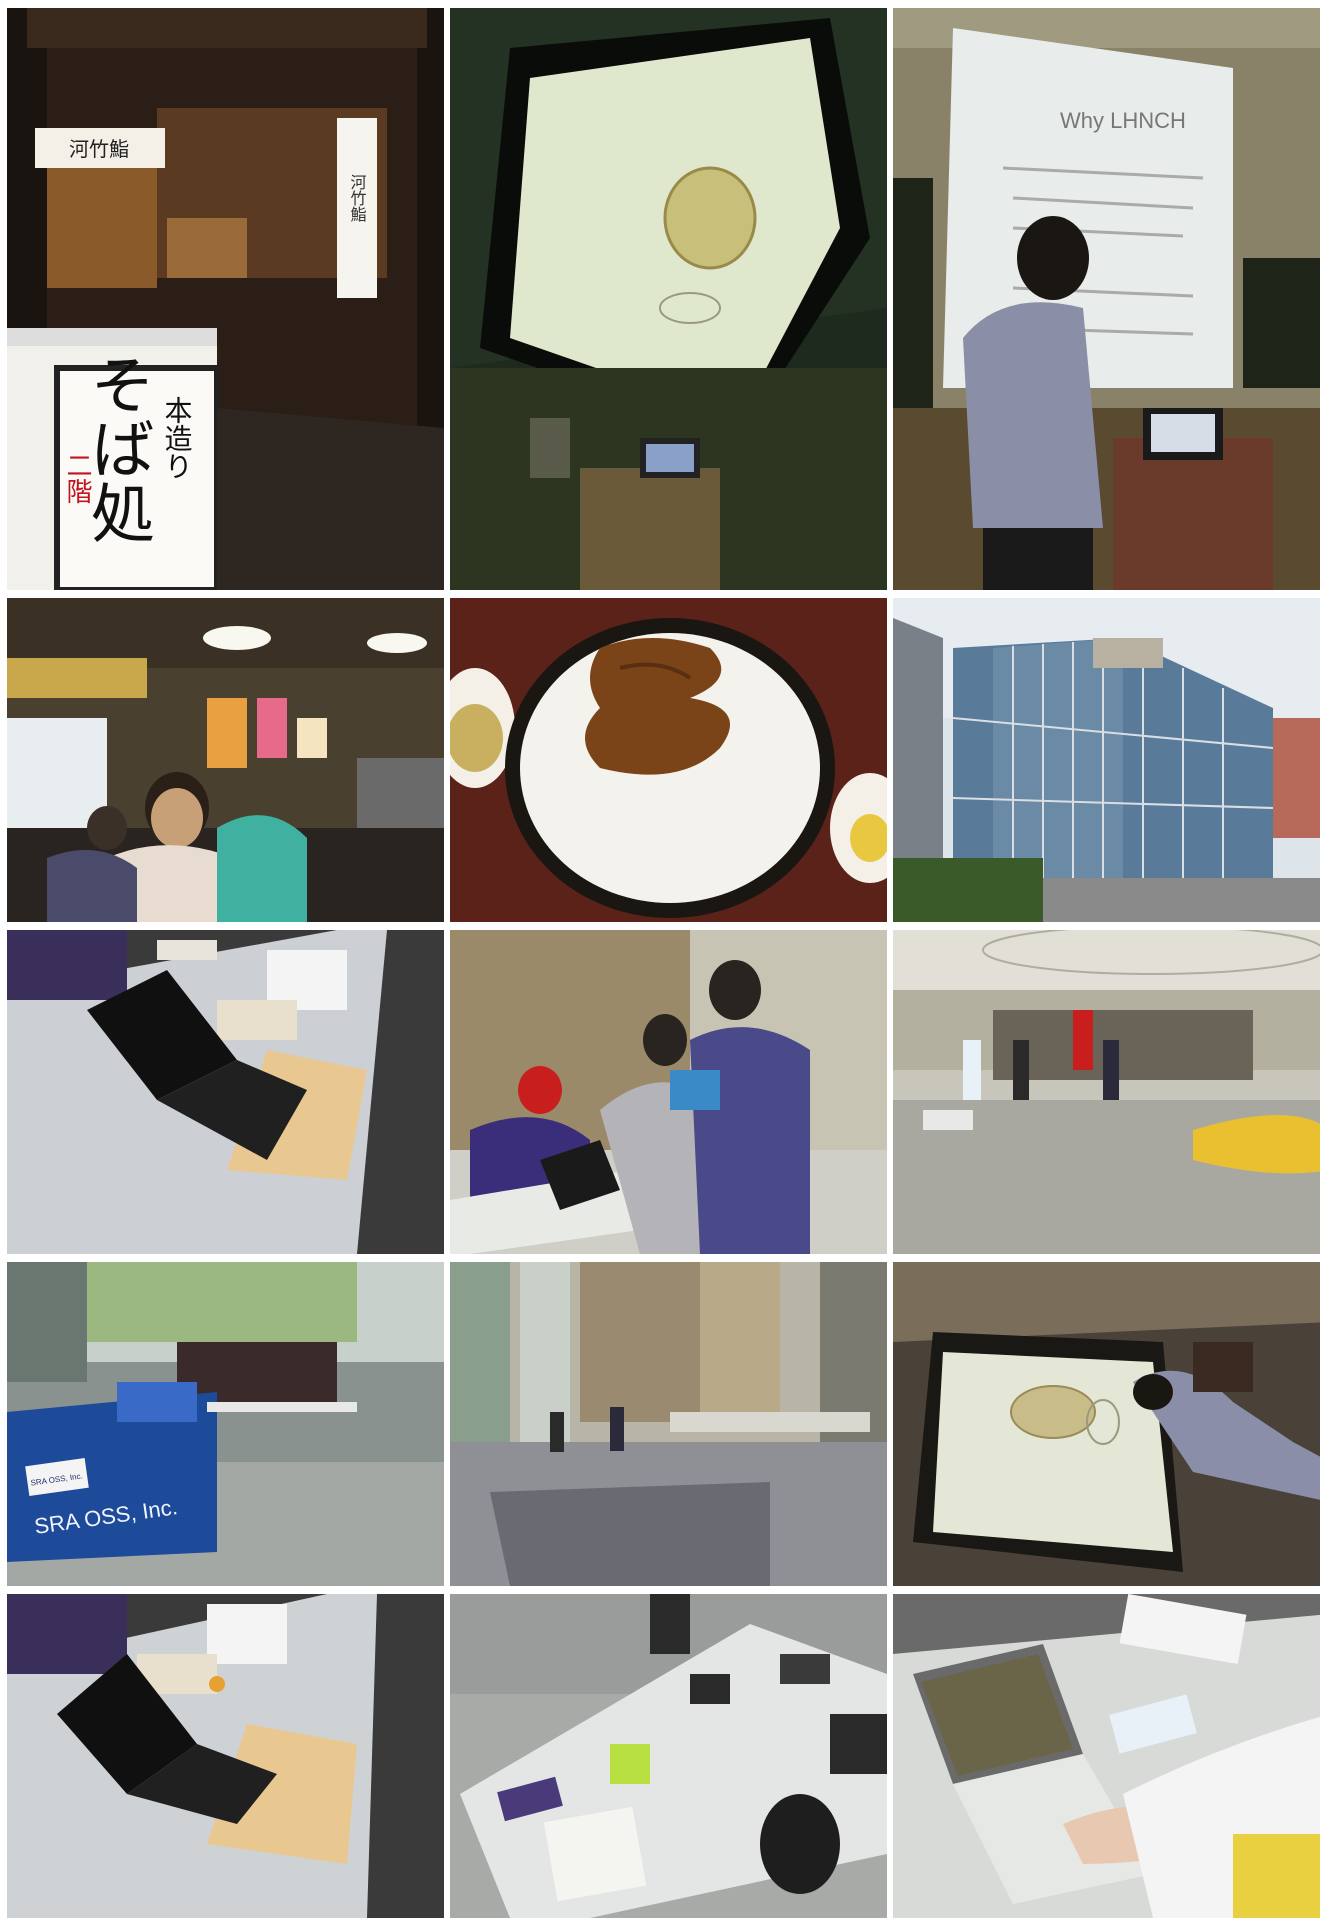  I want to click on photo-rotated-projector-screen, so click(1106, 1424).